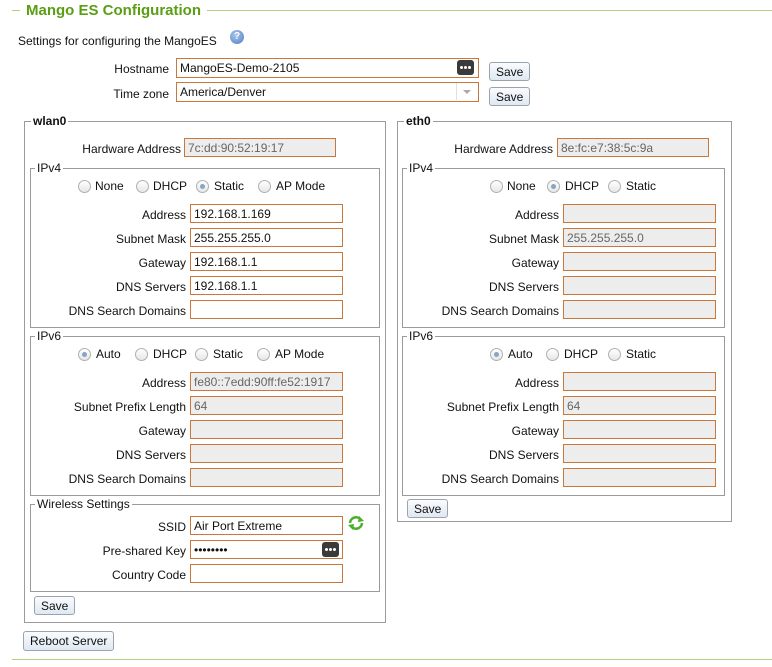  Describe the element at coordinates (150, 287) in the screenshot. I see `wlan0-ipv4-dns-label: DNS Servers` at that location.